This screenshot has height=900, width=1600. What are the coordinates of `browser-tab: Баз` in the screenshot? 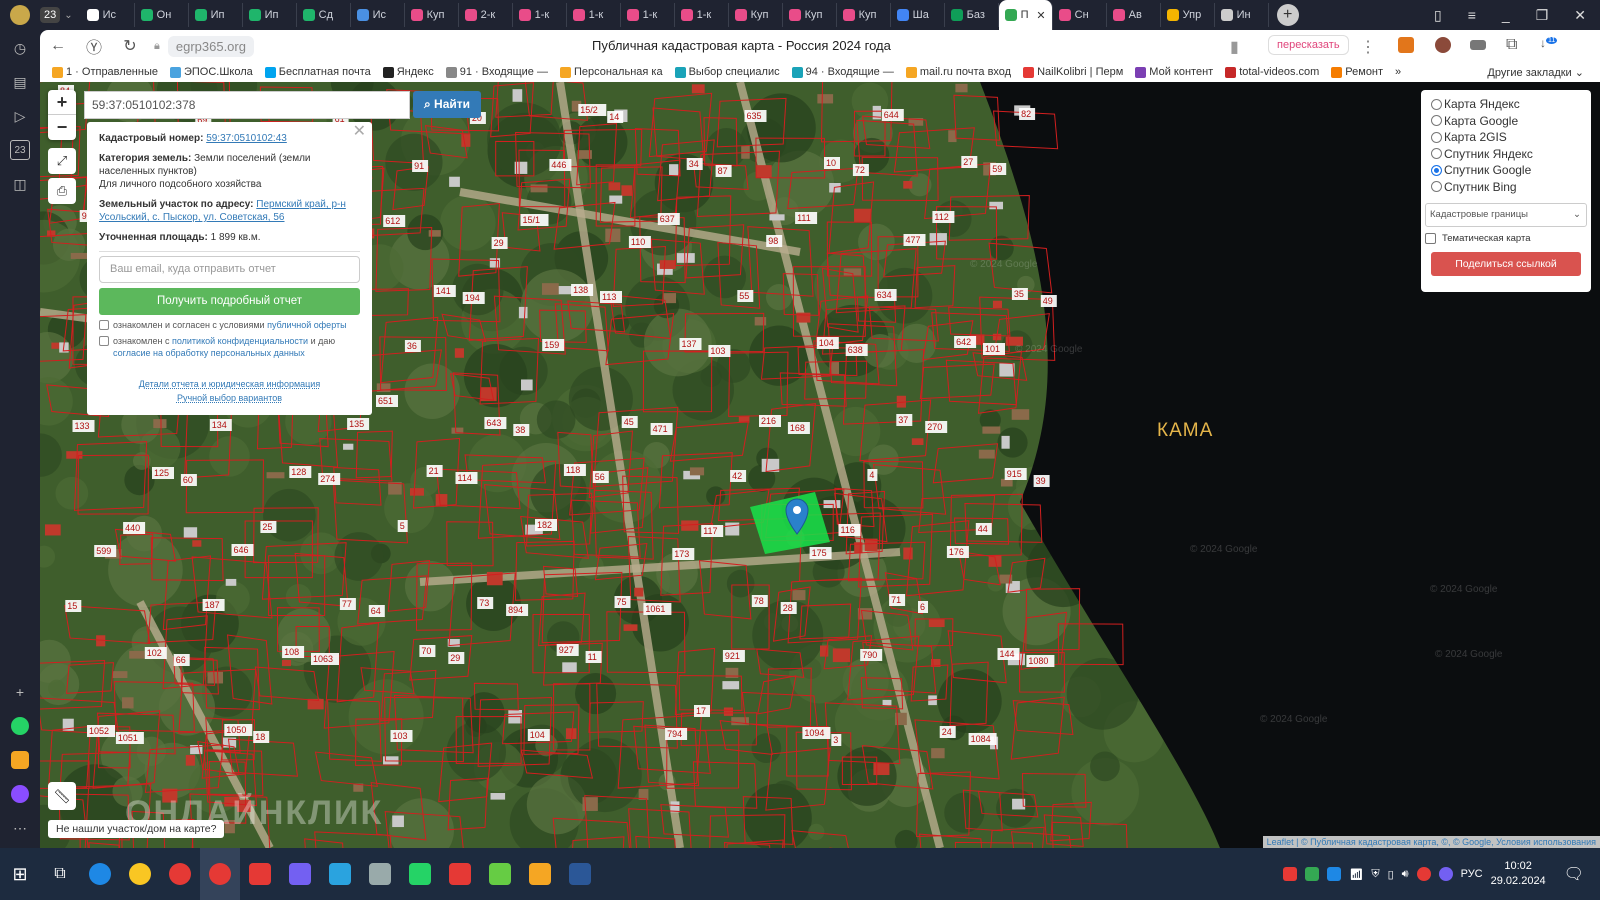 It's located at (972, 15).